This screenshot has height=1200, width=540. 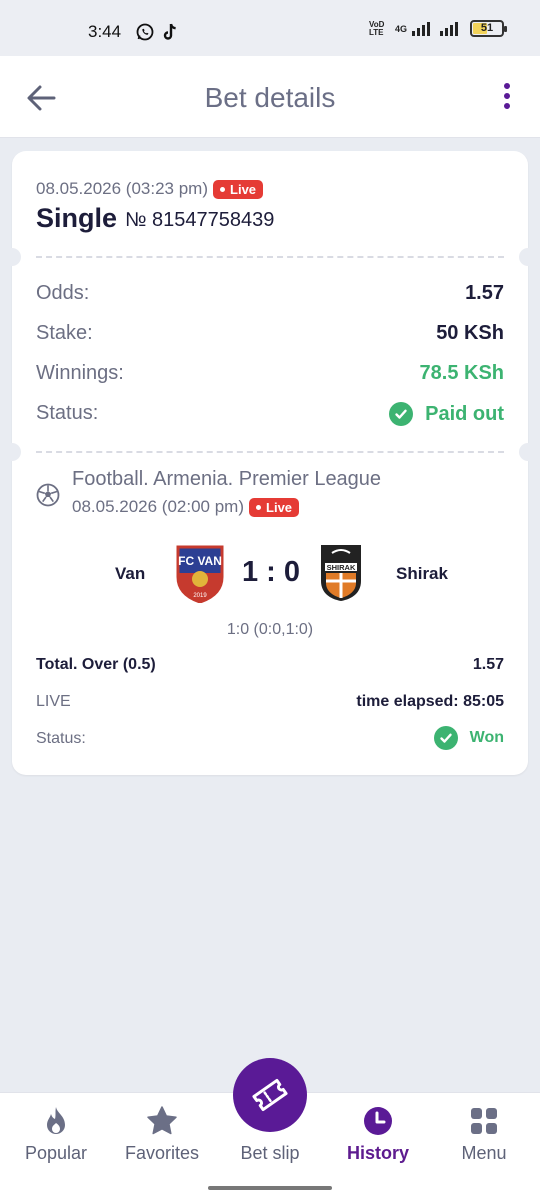 What do you see at coordinates (468, 738) in the screenshot?
I see `event-status-value: Won` at bounding box center [468, 738].